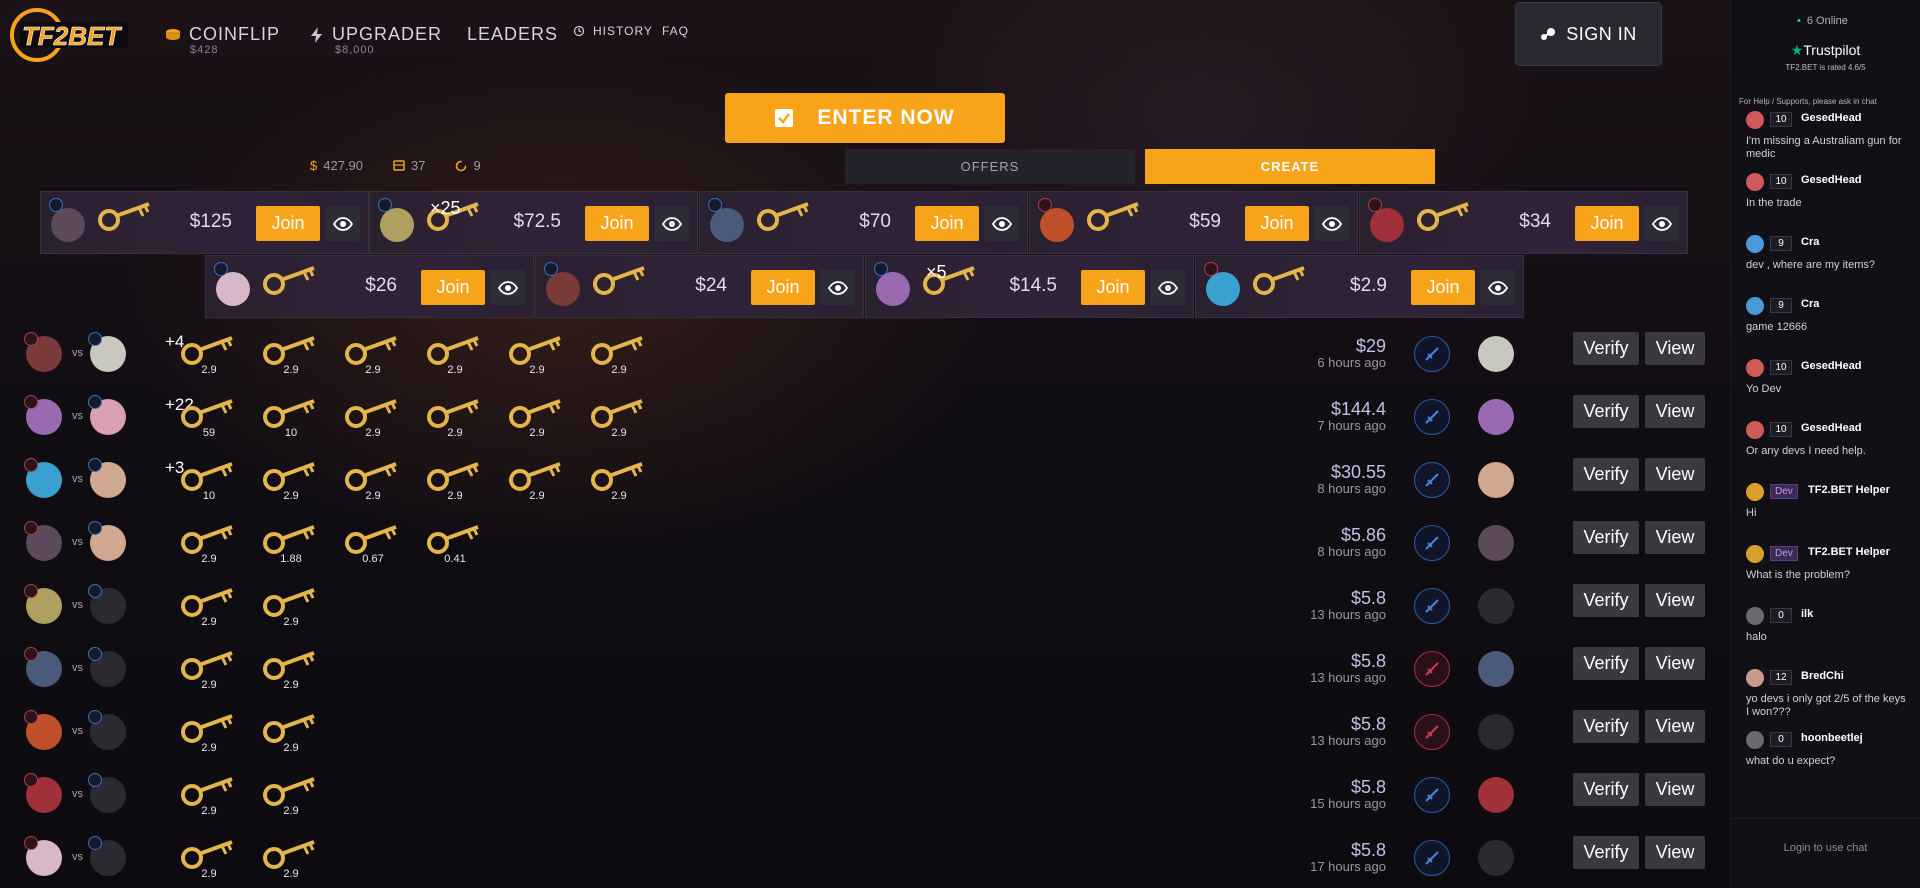  Describe the element at coordinates (512, 34) in the screenshot. I see `nav-leaders: LEADERS` at that location.